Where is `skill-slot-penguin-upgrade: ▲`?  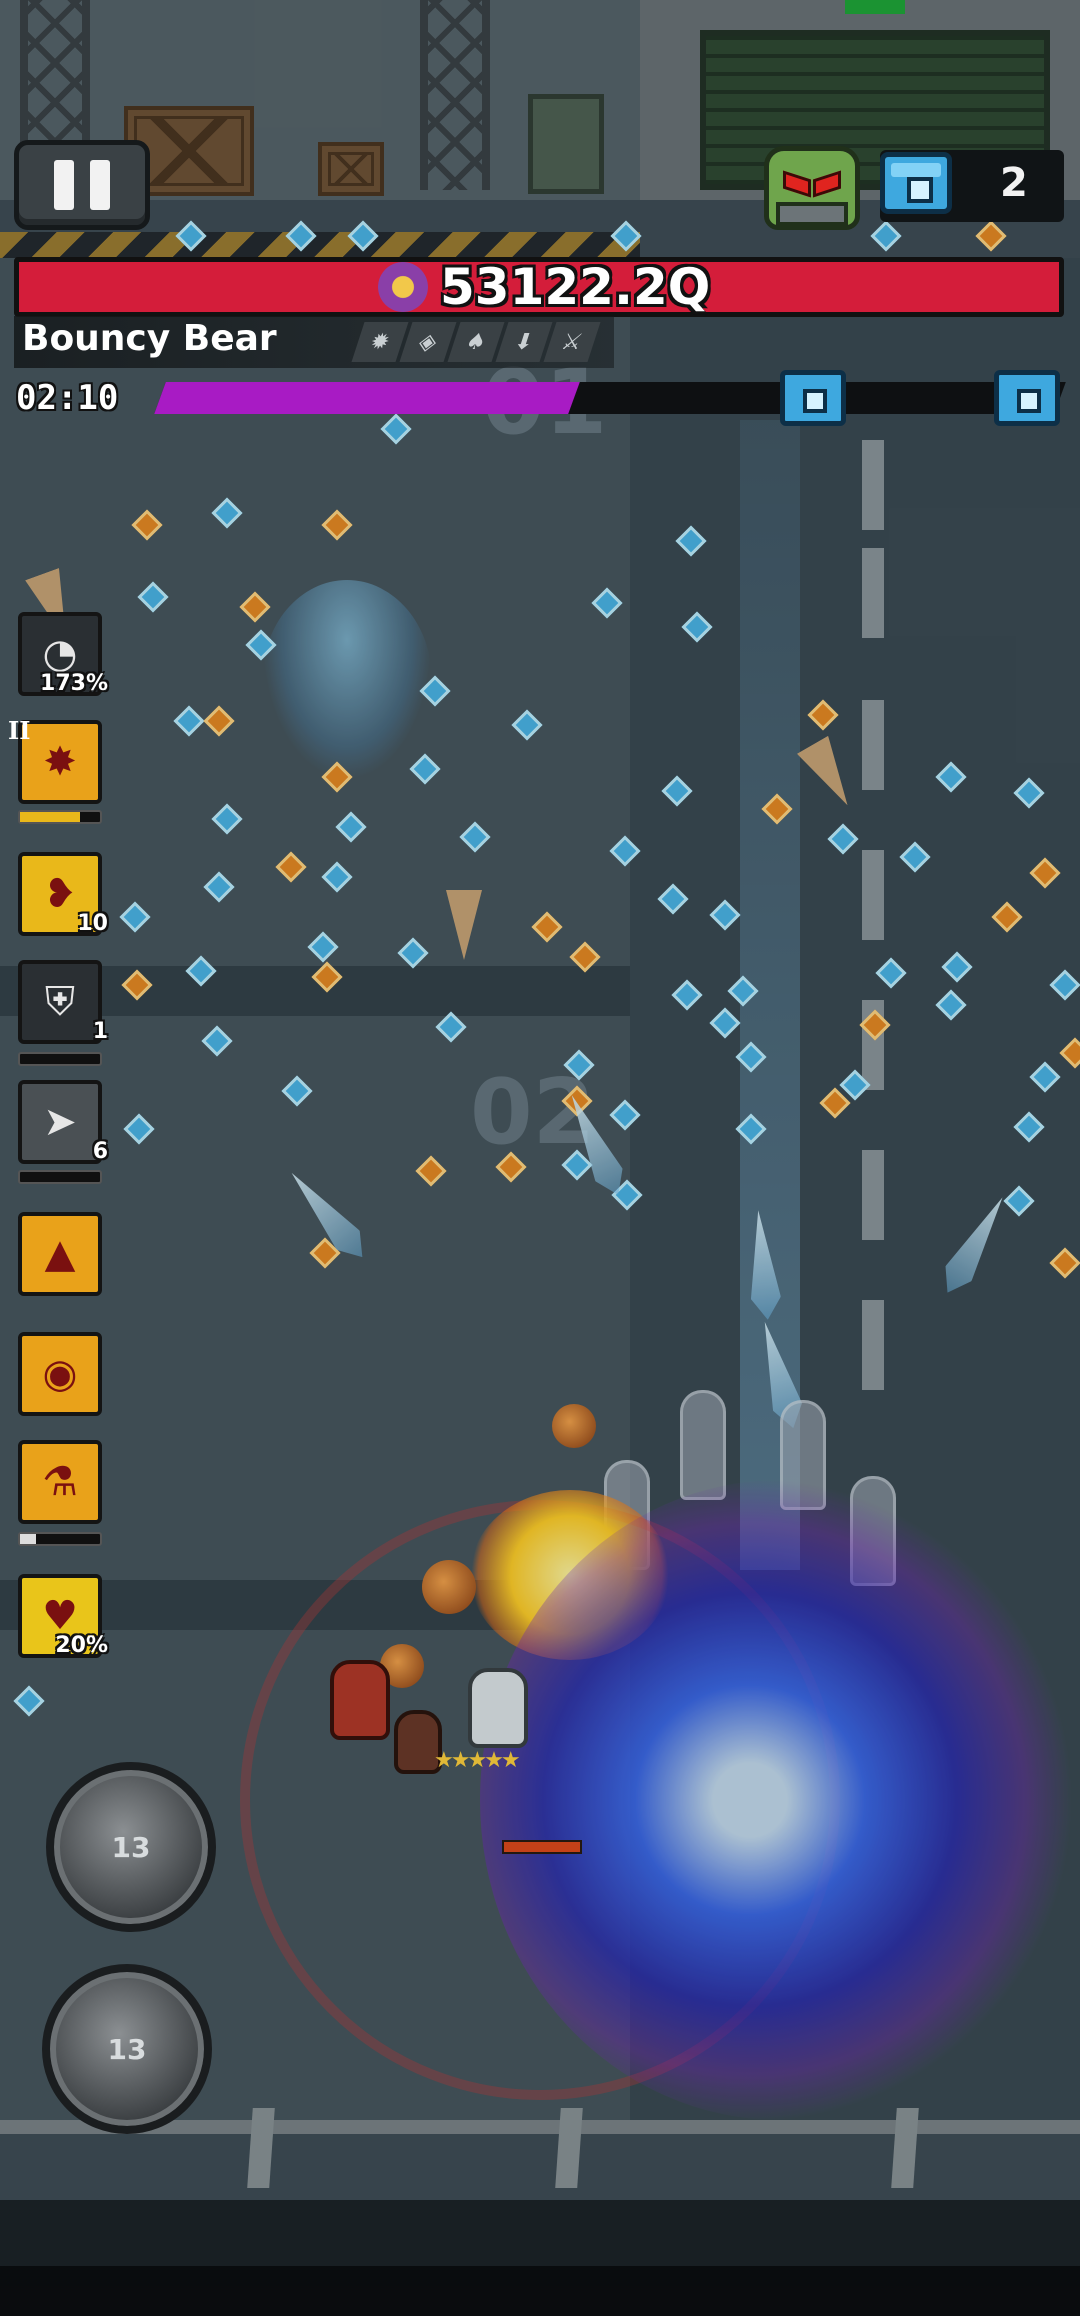 skill-slot-penguin-upgrade: ▲ is located at coordinates (60, 1254).